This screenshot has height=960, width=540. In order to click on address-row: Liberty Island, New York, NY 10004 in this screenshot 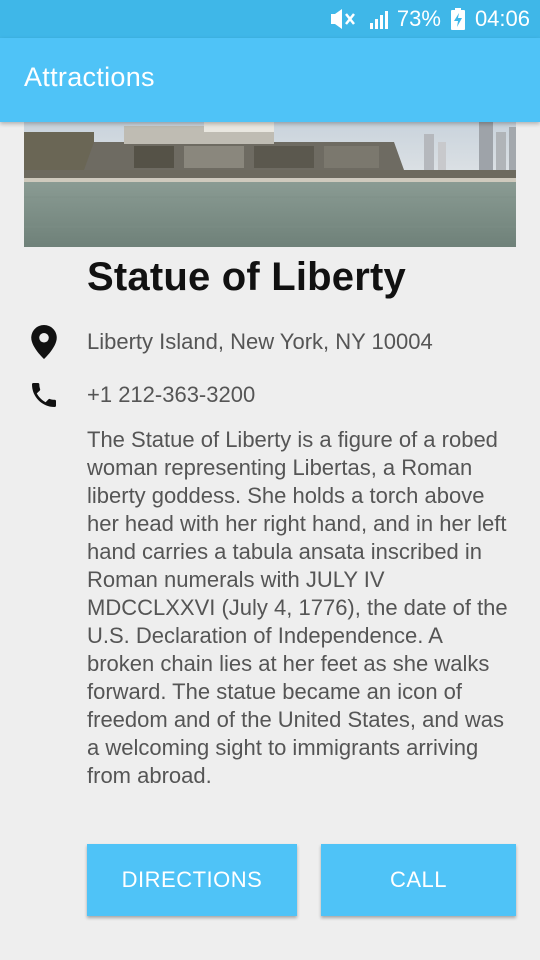, I will do `click(270, 342)`.